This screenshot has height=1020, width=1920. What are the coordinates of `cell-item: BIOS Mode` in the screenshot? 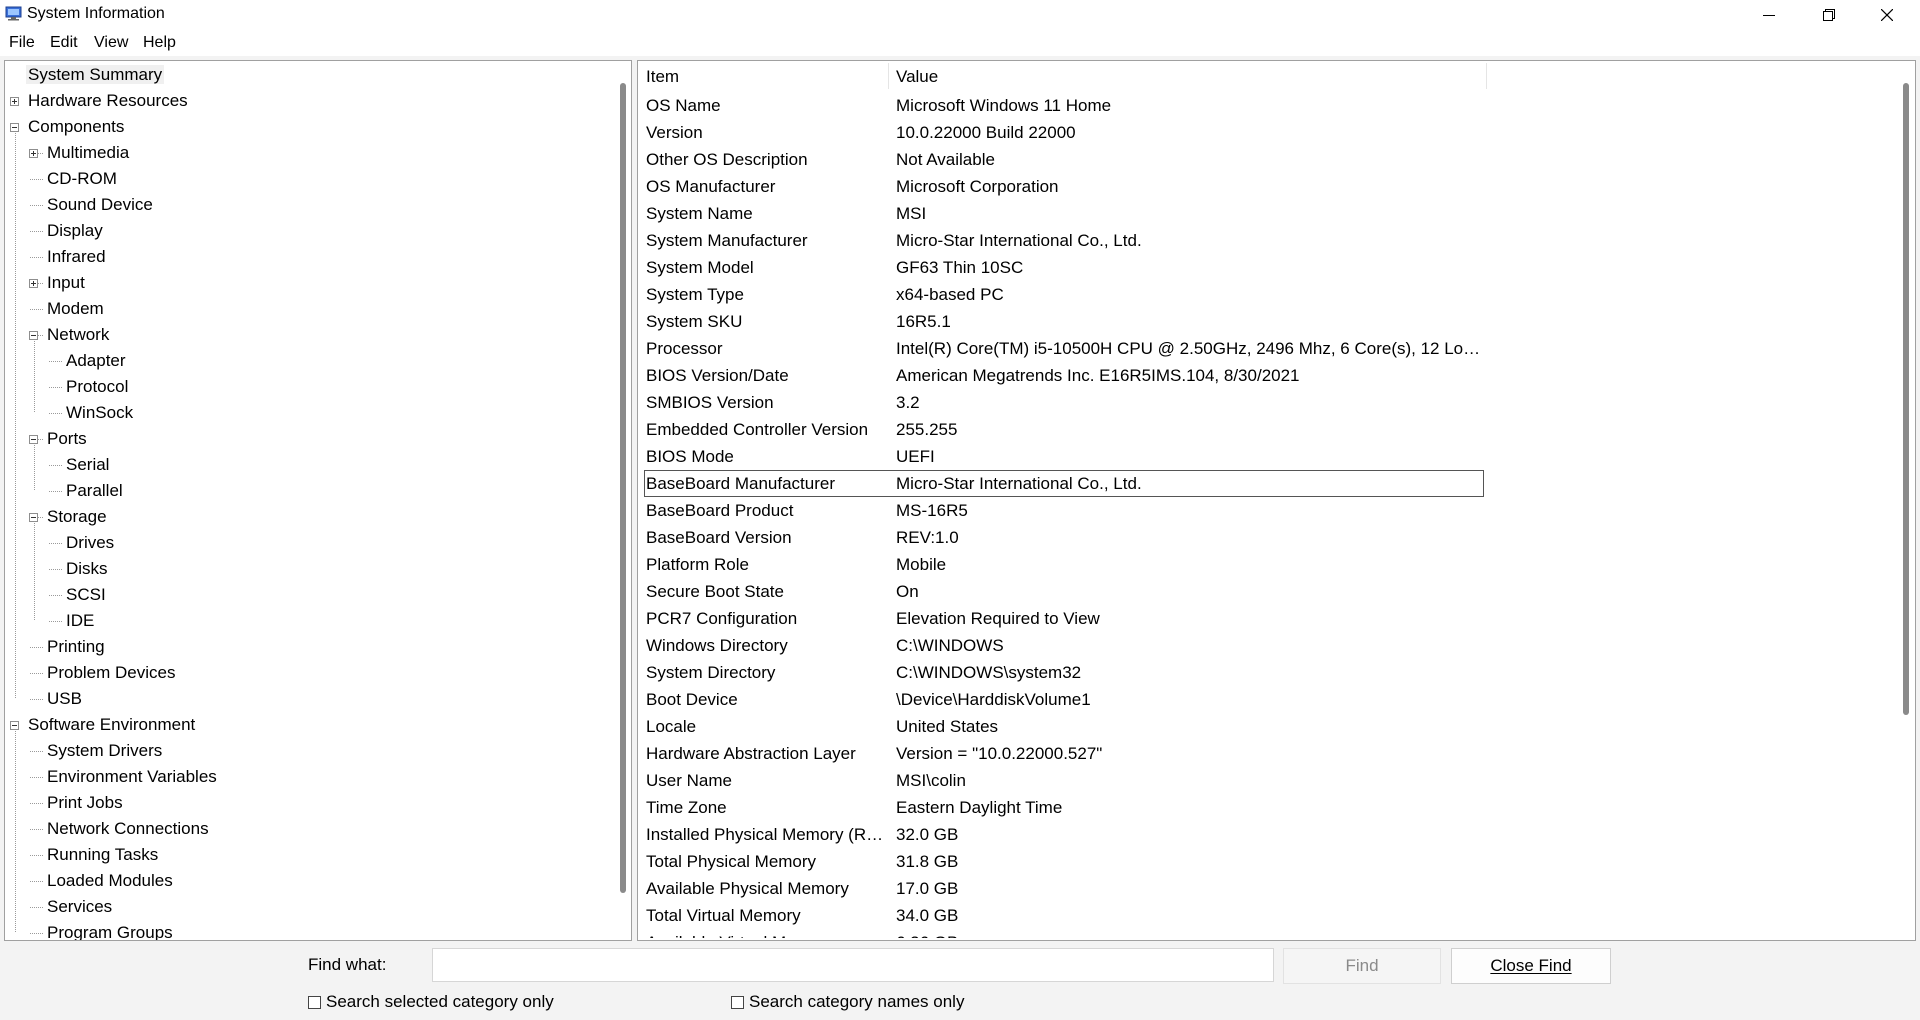 It's located at (690, 456).